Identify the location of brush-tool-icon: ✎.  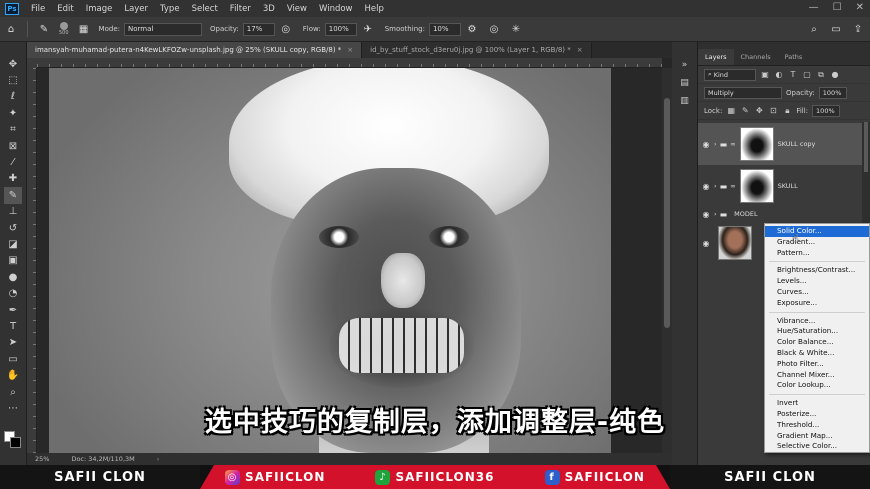
(13, 195).